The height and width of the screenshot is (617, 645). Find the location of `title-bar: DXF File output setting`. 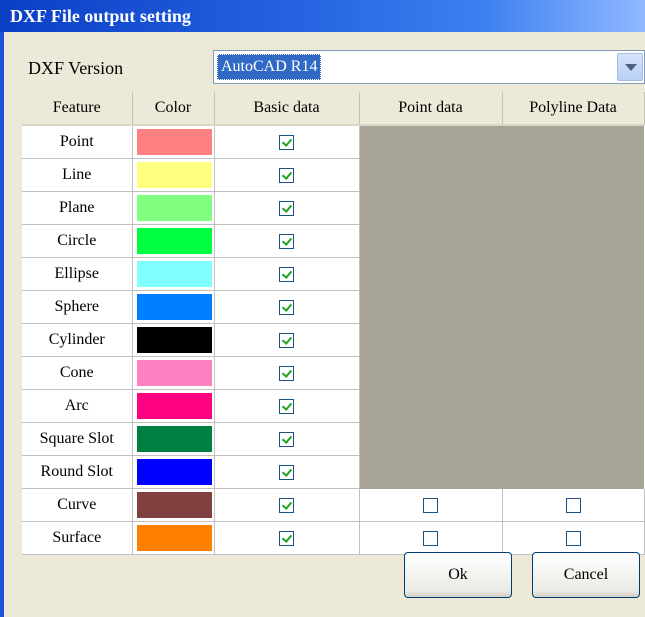

title-bar: DXF File output setting is located at coordinates (322, 16).